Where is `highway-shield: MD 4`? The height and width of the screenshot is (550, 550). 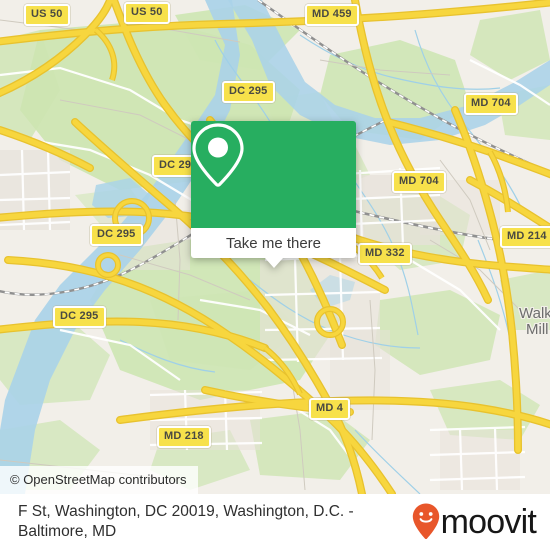
highway-shield: MD 4 is located at coordinates (330, 409).